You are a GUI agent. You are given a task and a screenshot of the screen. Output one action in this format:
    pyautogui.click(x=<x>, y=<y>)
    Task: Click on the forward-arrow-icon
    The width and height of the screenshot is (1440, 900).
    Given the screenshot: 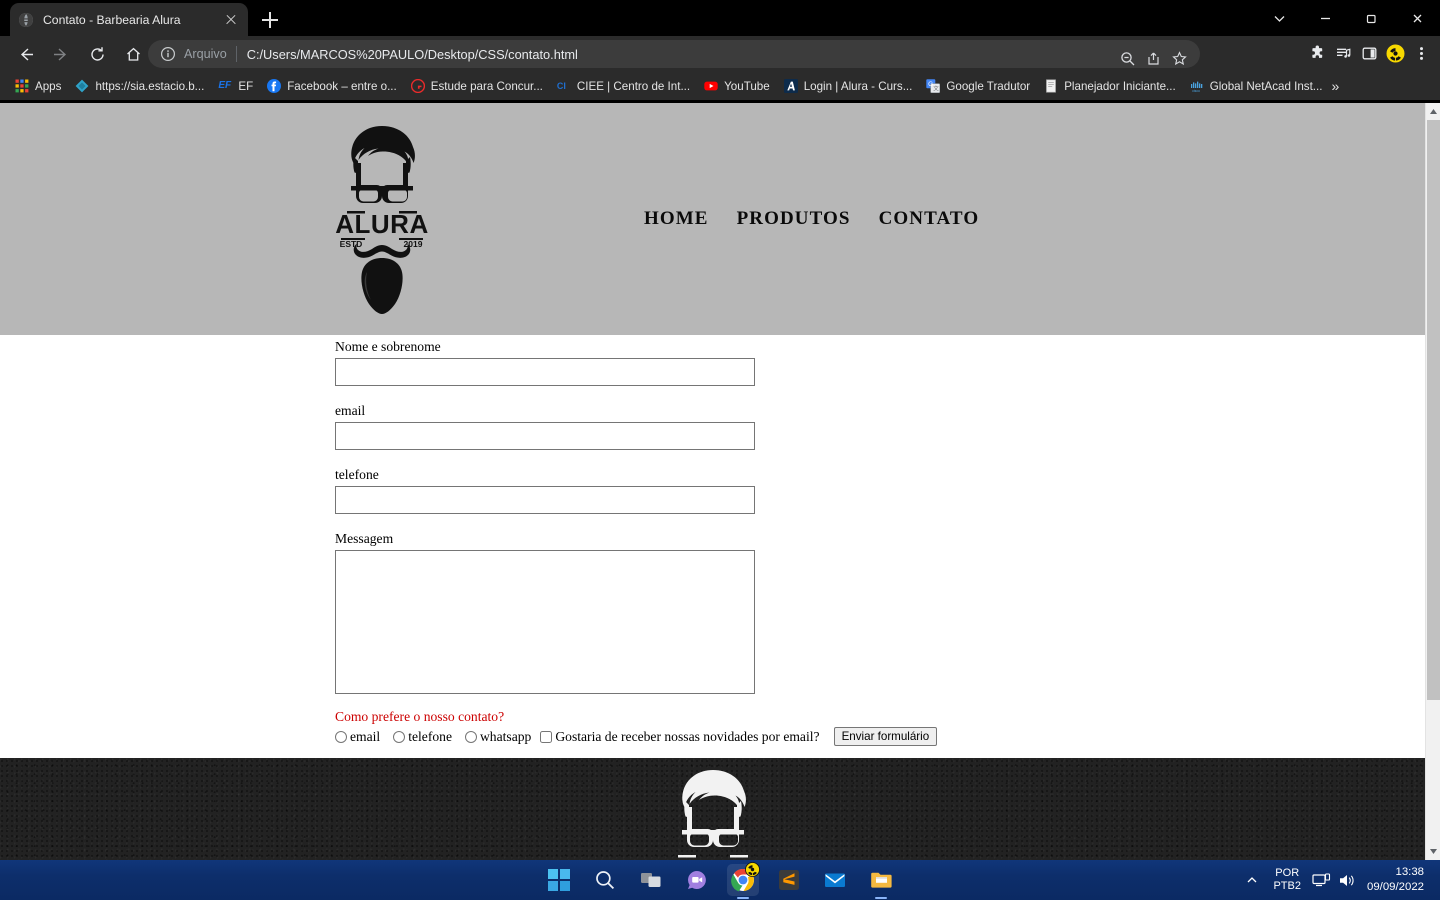 What is the action you would take?
    pyautogui.click(x=61, y=54)
    